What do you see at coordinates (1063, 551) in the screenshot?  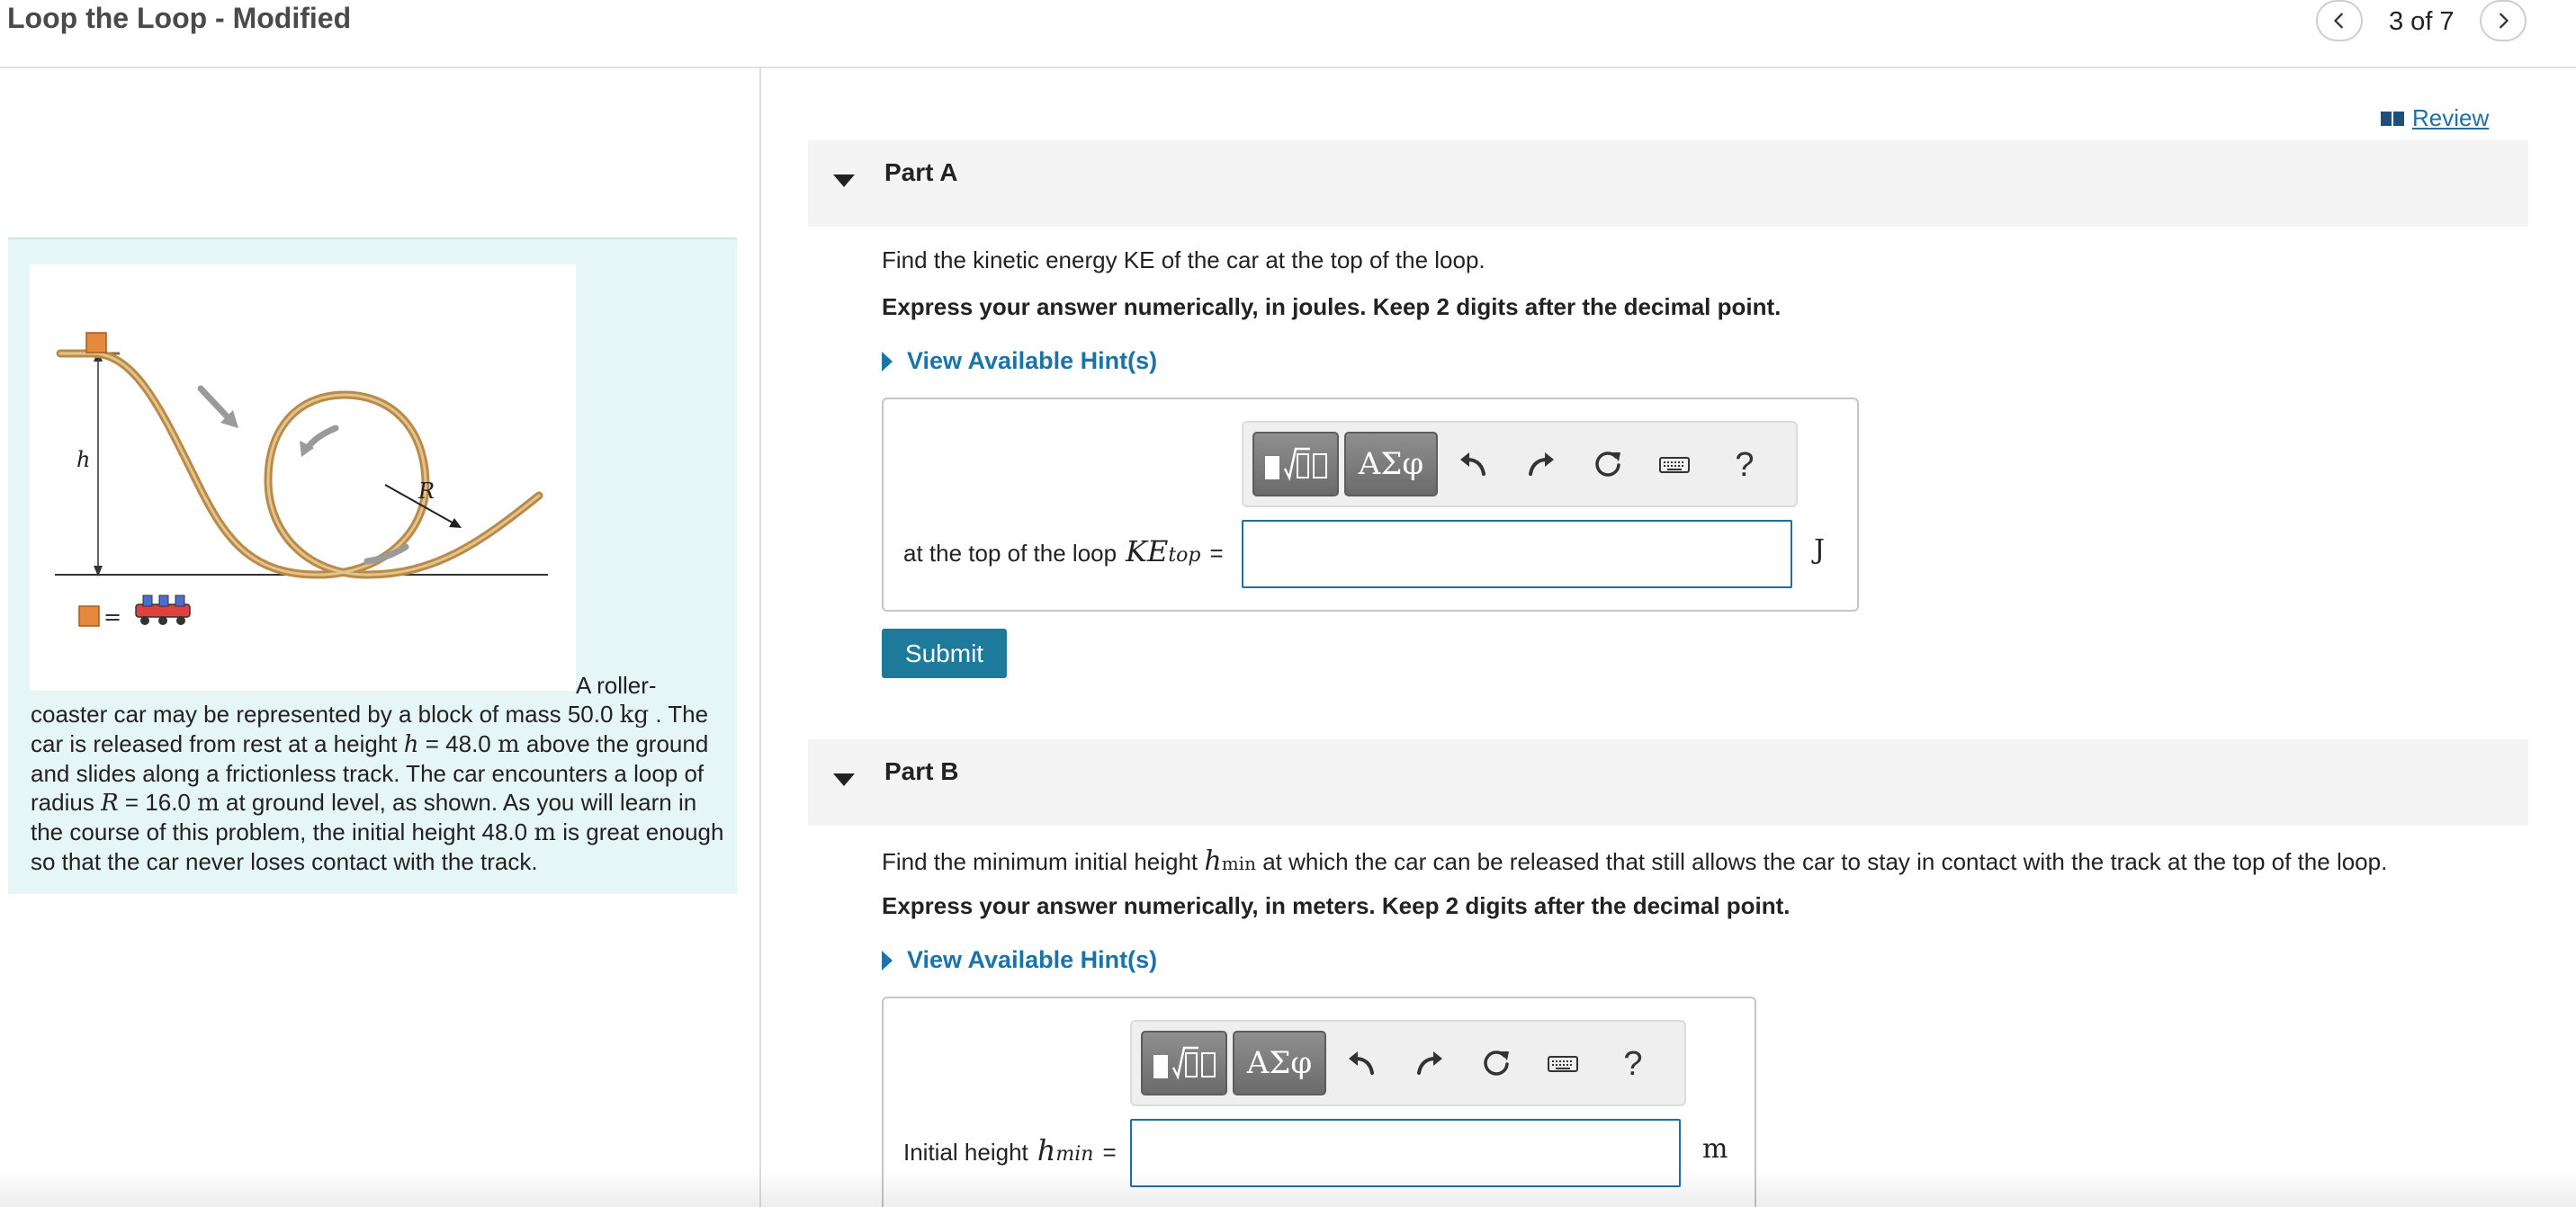 I see `part-a-answer-label: at the top of the loop KEtop =` at bounding box center [1063, 551].